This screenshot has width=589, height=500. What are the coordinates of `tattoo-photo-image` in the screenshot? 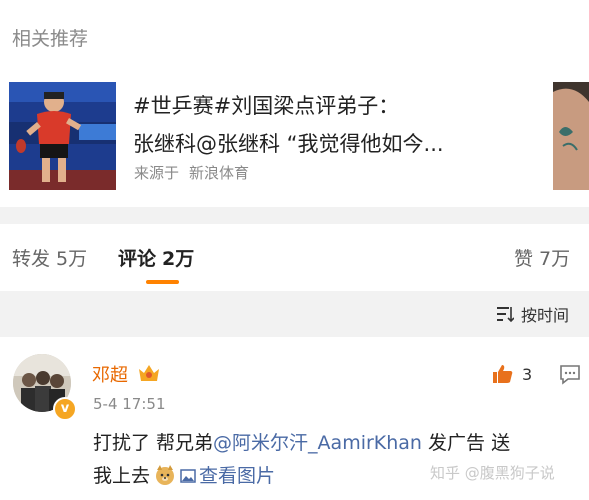 It's located at (571, 136).